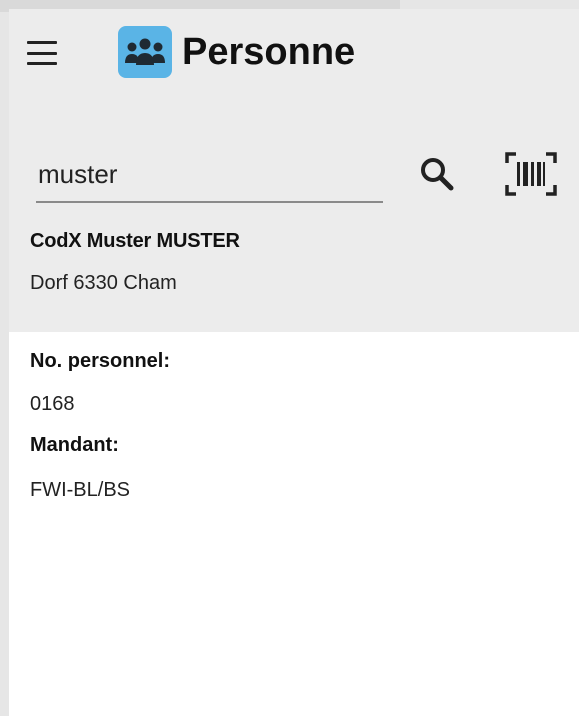  What do you see at coordinates (135, 241) in the screenshot?
I see `result-name: CodX Muster MUSTER` at bounding box center [135, 241].